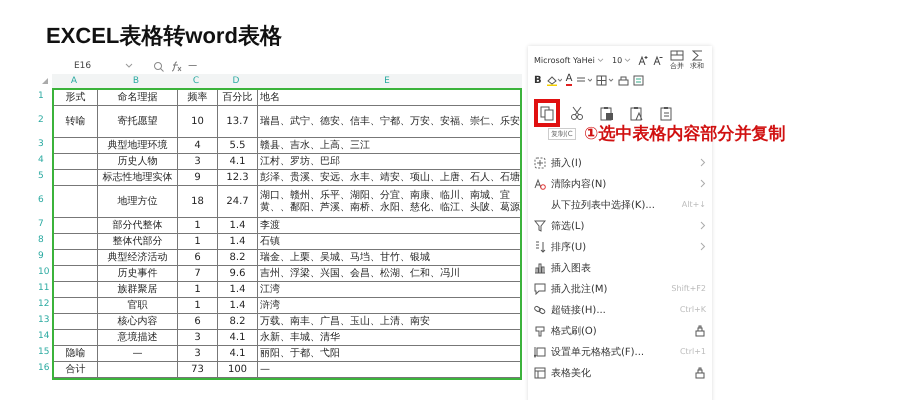 This screenshot has width=914, height=400. I want to click on menu-item: 筛选(L), so click(620, 225).